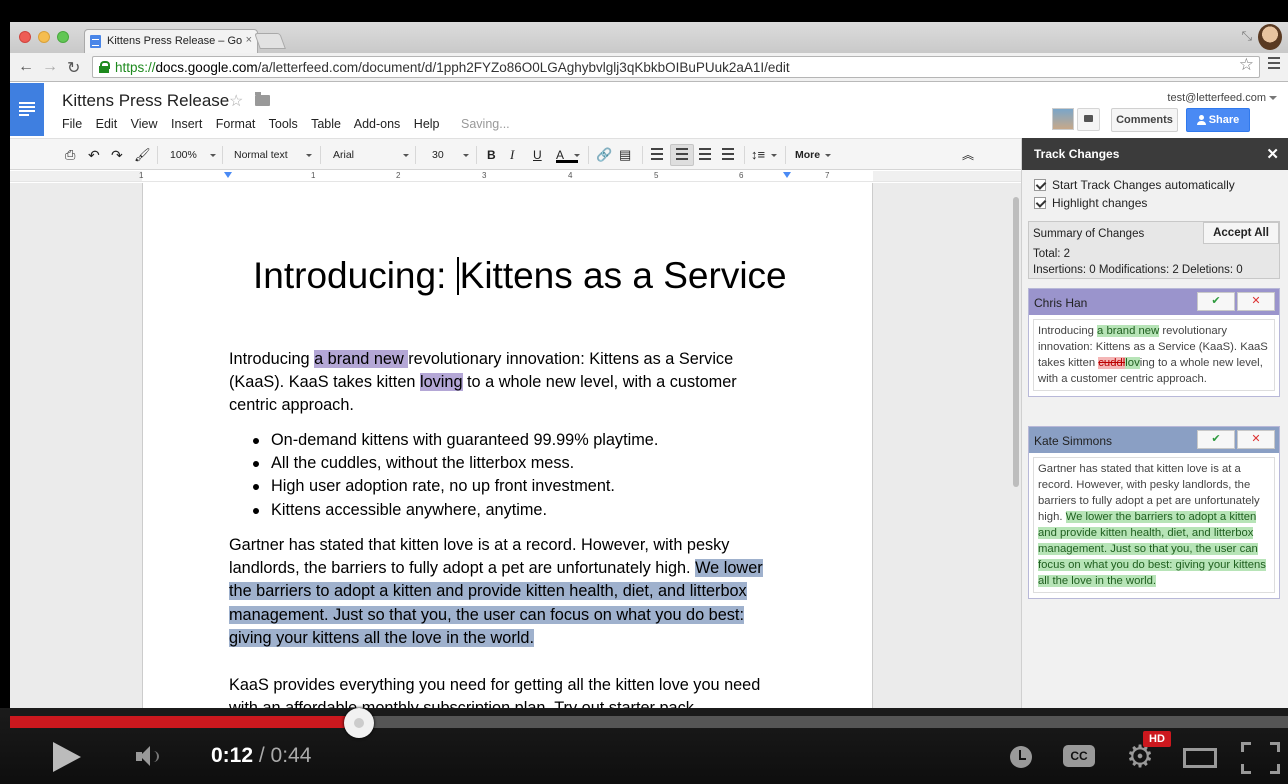 The width and height of the screenshot is (1288, 784). I want to click on share-button: Share, so click(1218, 120).